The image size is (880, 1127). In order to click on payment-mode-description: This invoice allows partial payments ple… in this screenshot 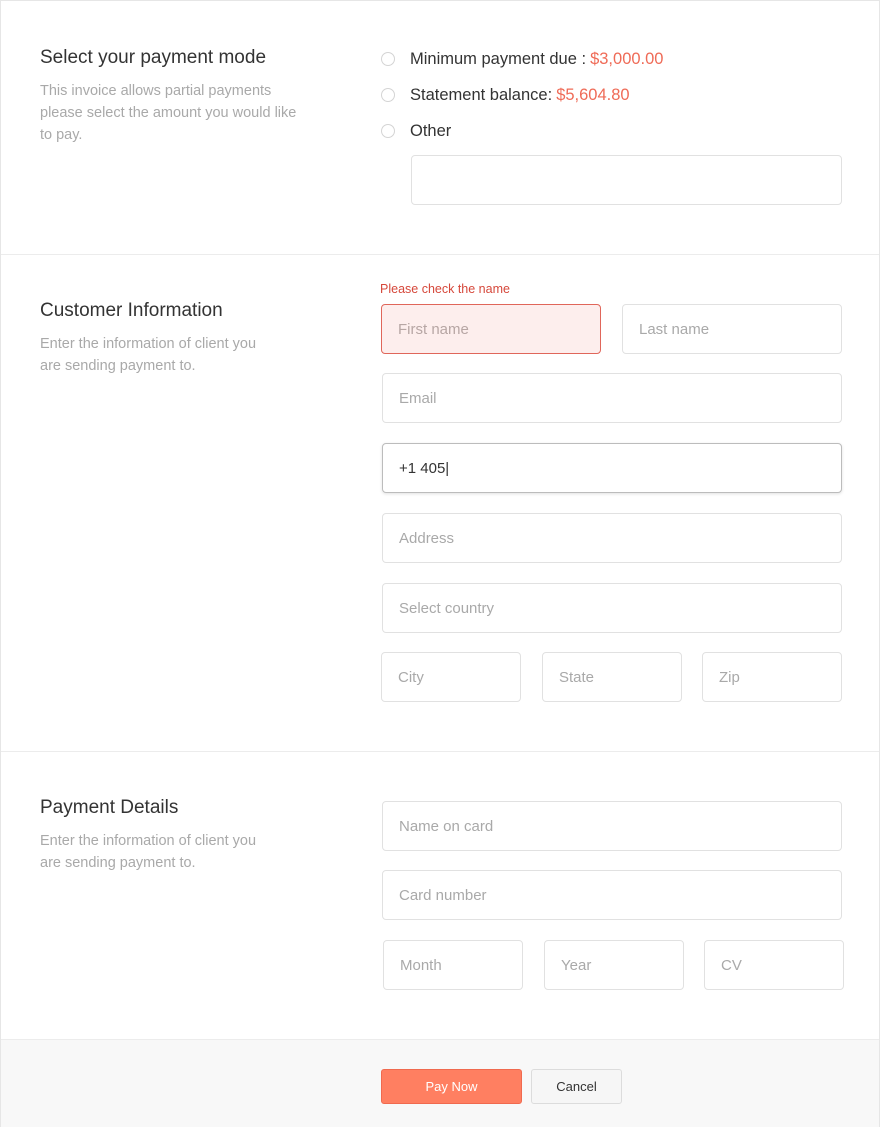, I will do `click(168, 113)`.